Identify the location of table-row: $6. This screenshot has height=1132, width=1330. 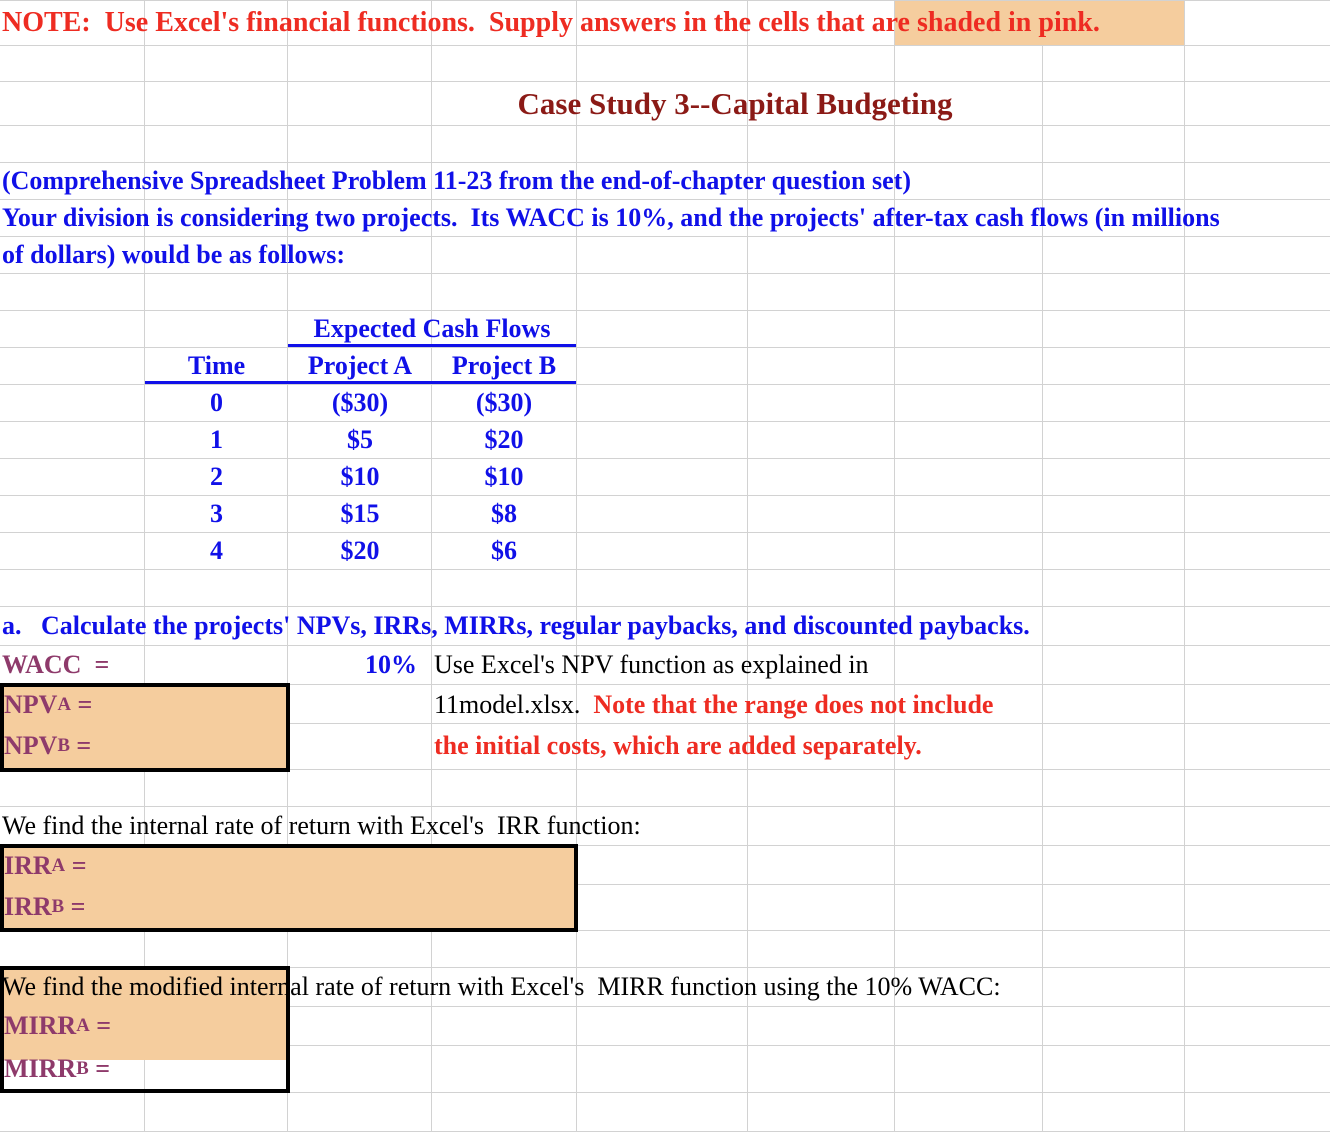
(504, 550).